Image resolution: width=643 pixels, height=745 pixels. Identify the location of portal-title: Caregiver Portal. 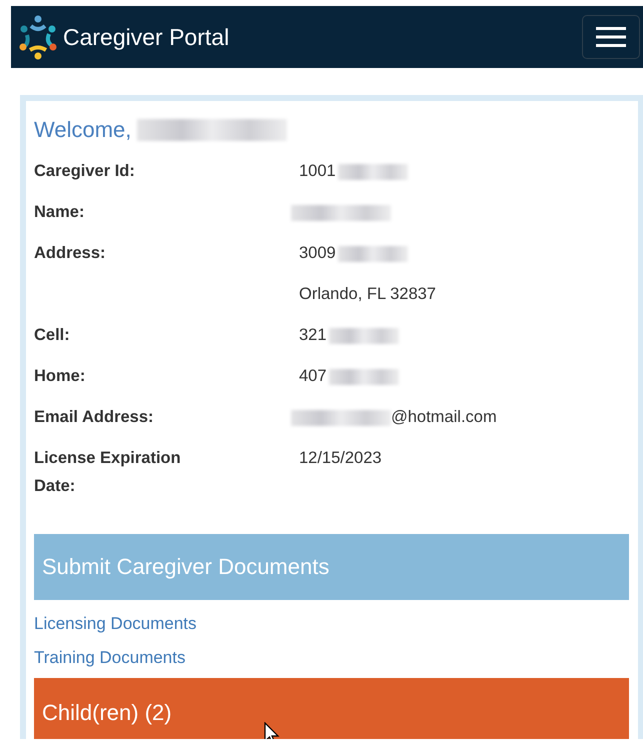
(146, 37).